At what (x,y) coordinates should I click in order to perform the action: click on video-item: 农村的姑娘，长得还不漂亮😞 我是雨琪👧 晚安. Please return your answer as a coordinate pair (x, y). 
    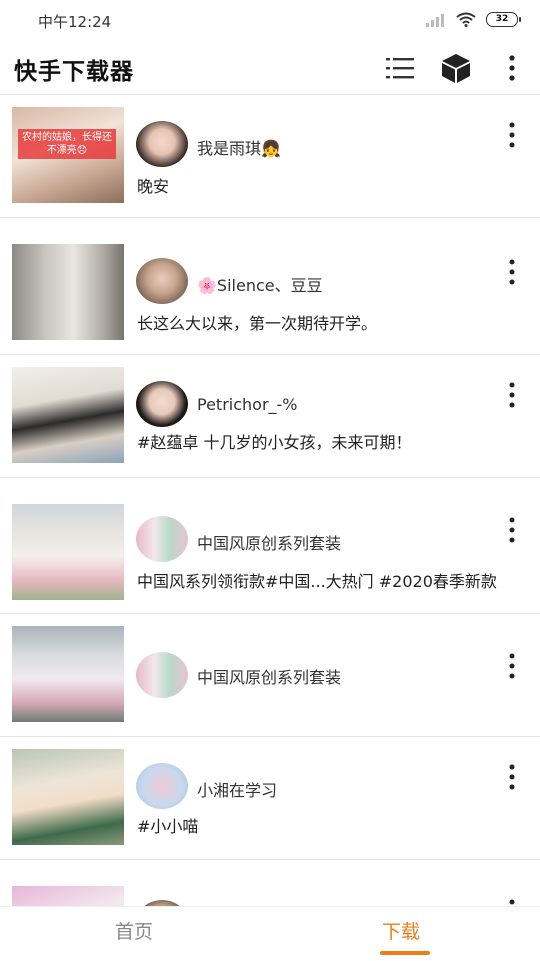
    Looking at the image, I should click on (270, 156).